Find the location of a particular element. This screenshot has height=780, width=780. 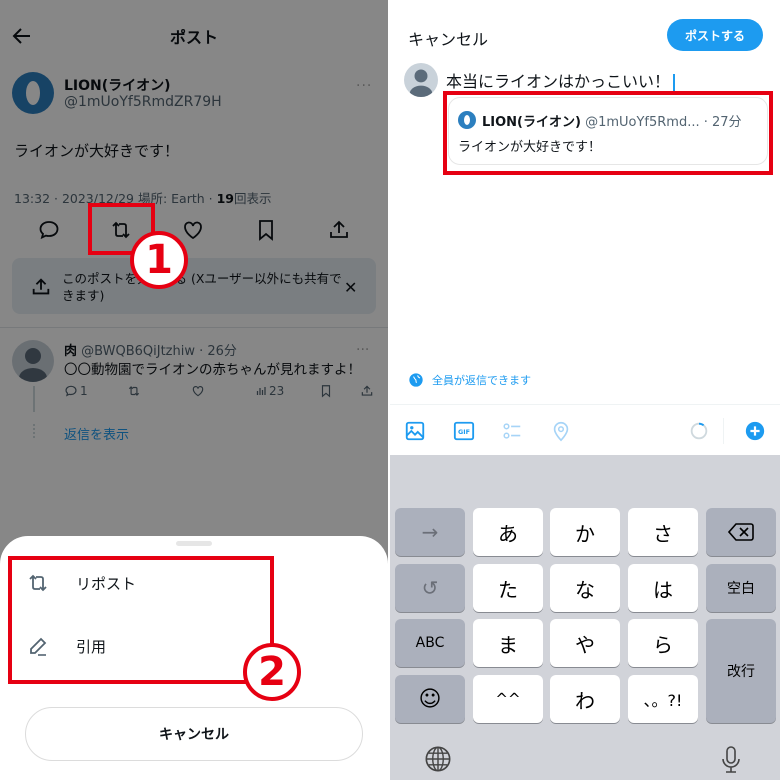

image-icon is located at coordinates (415, 431).